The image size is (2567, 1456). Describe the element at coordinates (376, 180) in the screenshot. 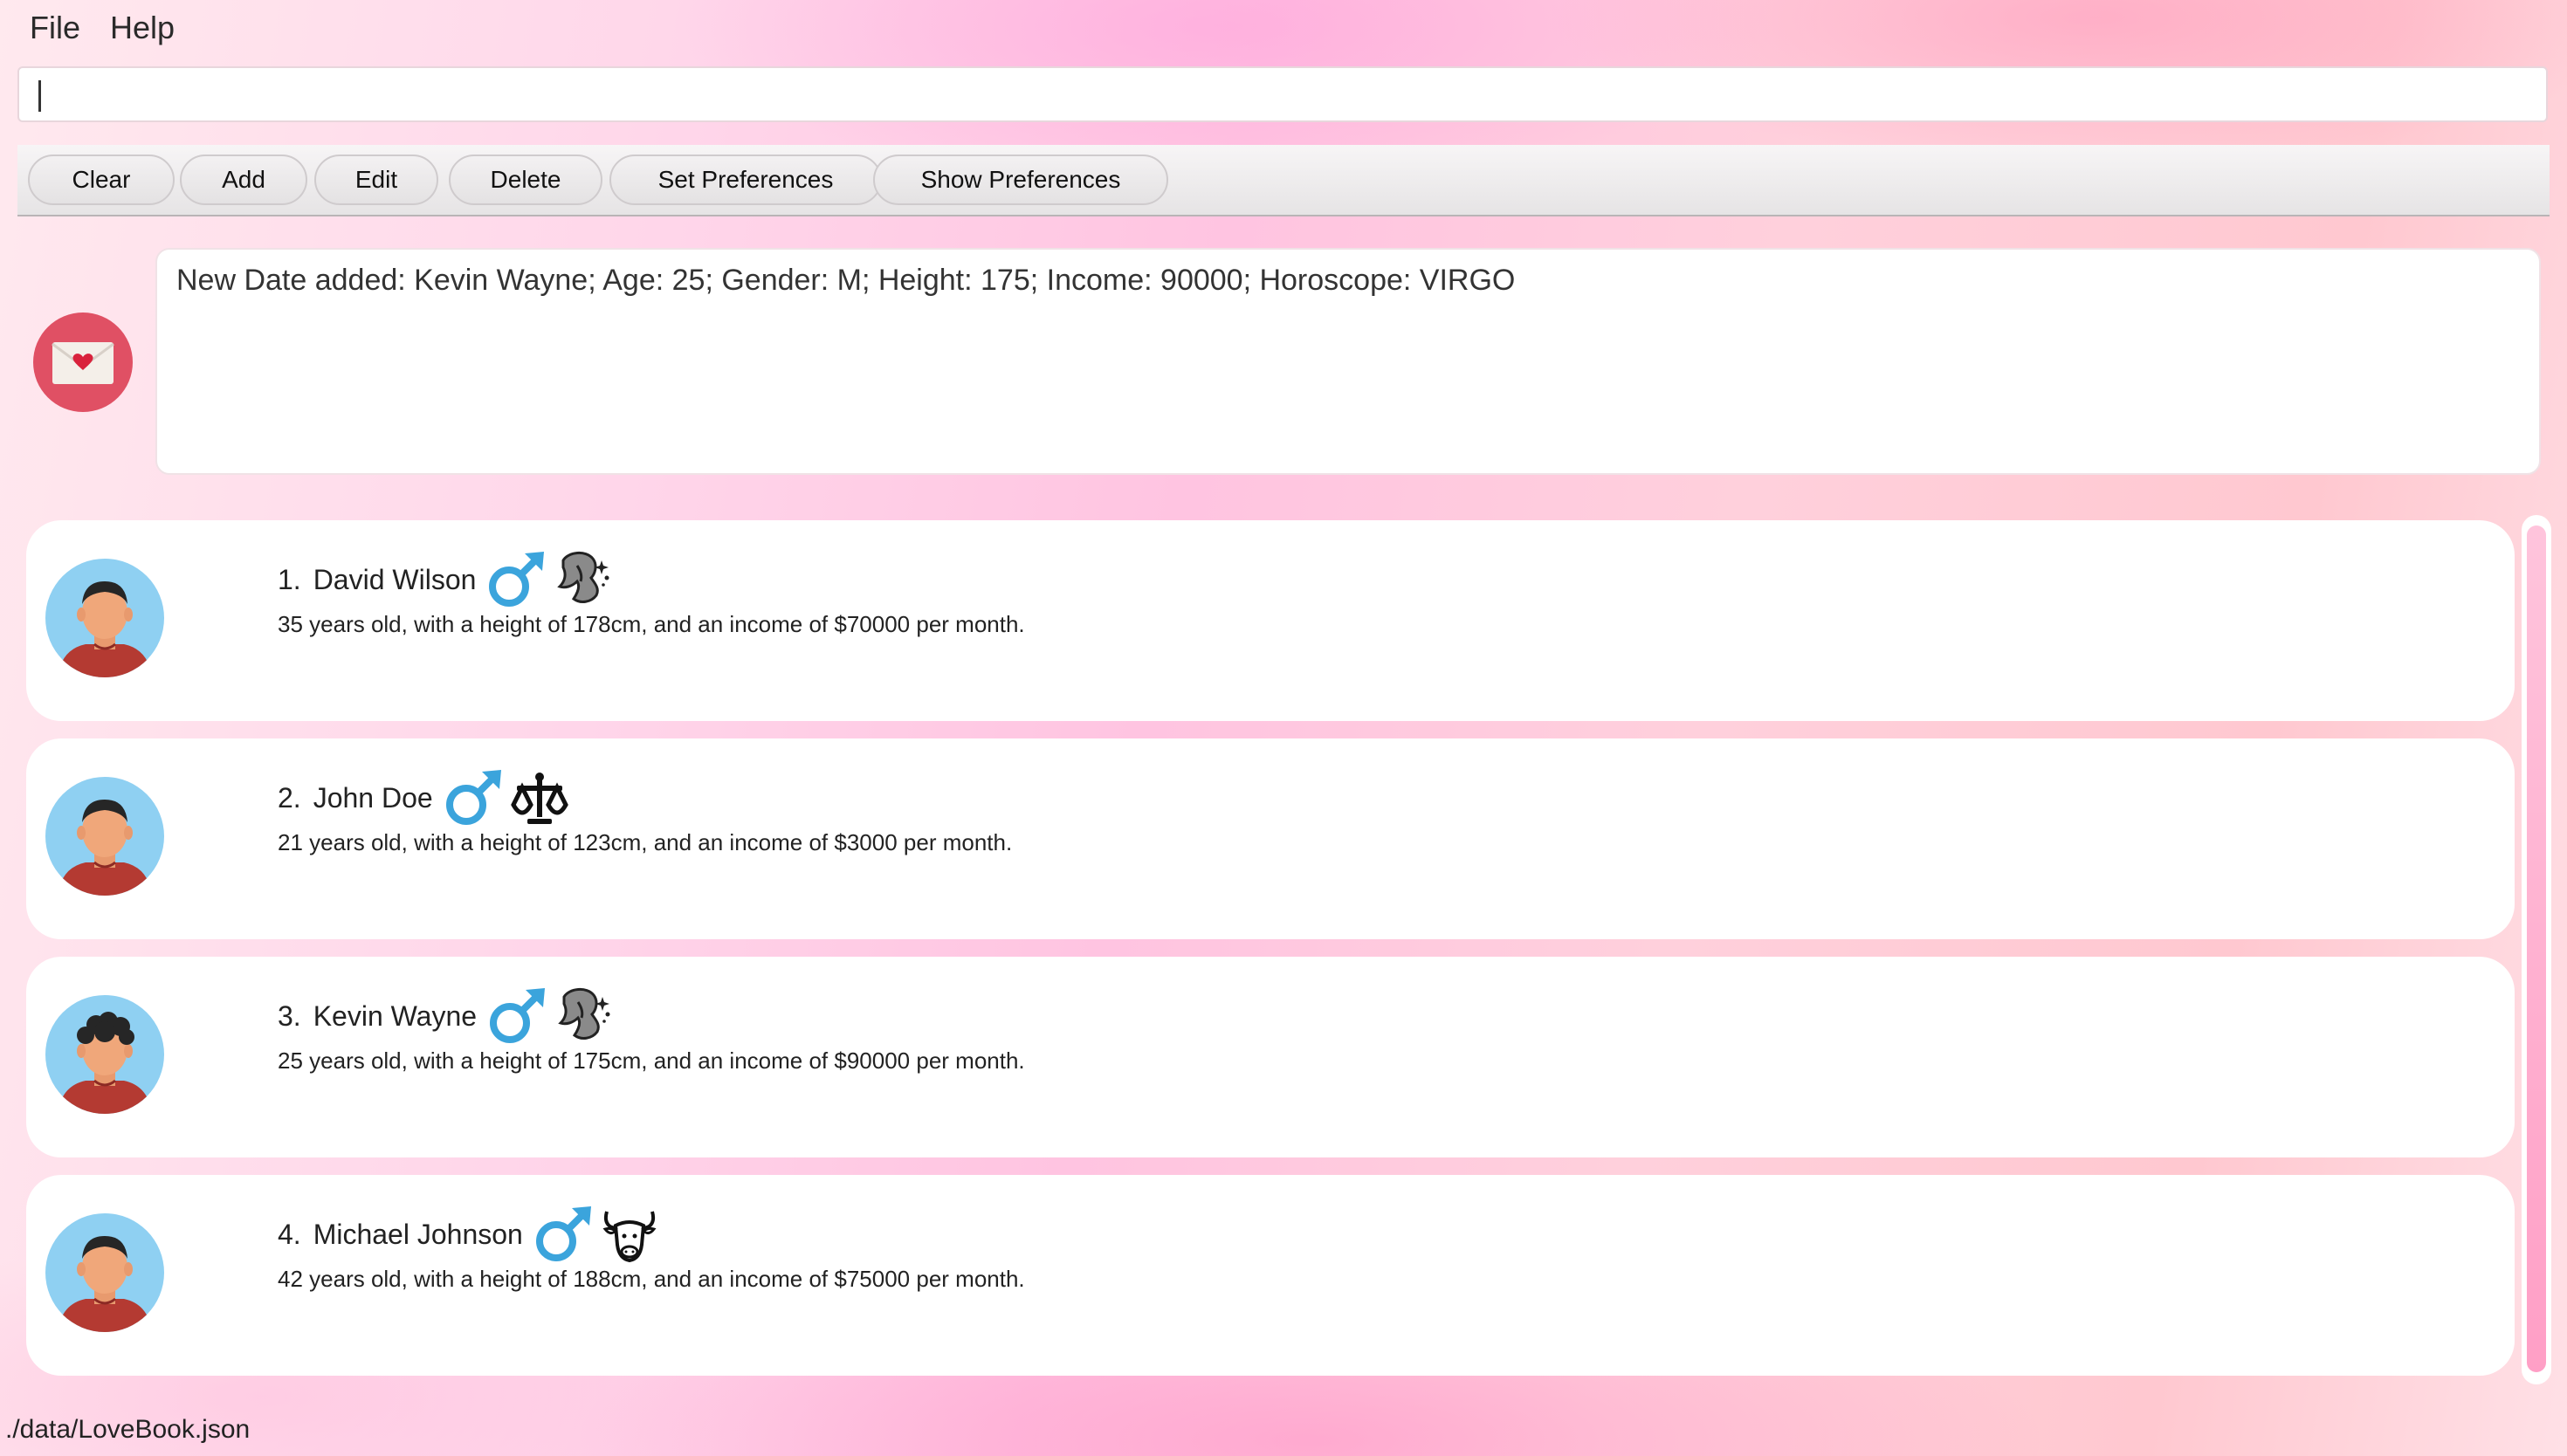

I see `edit-button: Edit` at that location.